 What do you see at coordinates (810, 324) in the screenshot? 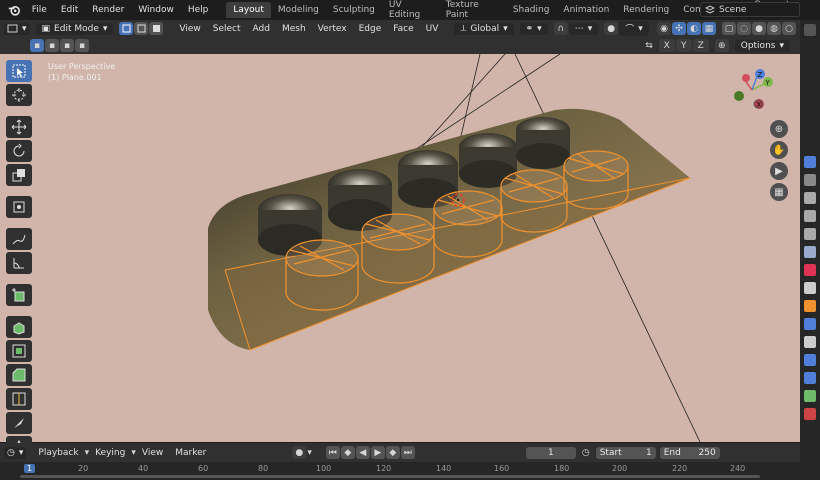
I see `modifier-icon` at bounding box center [810, 324].